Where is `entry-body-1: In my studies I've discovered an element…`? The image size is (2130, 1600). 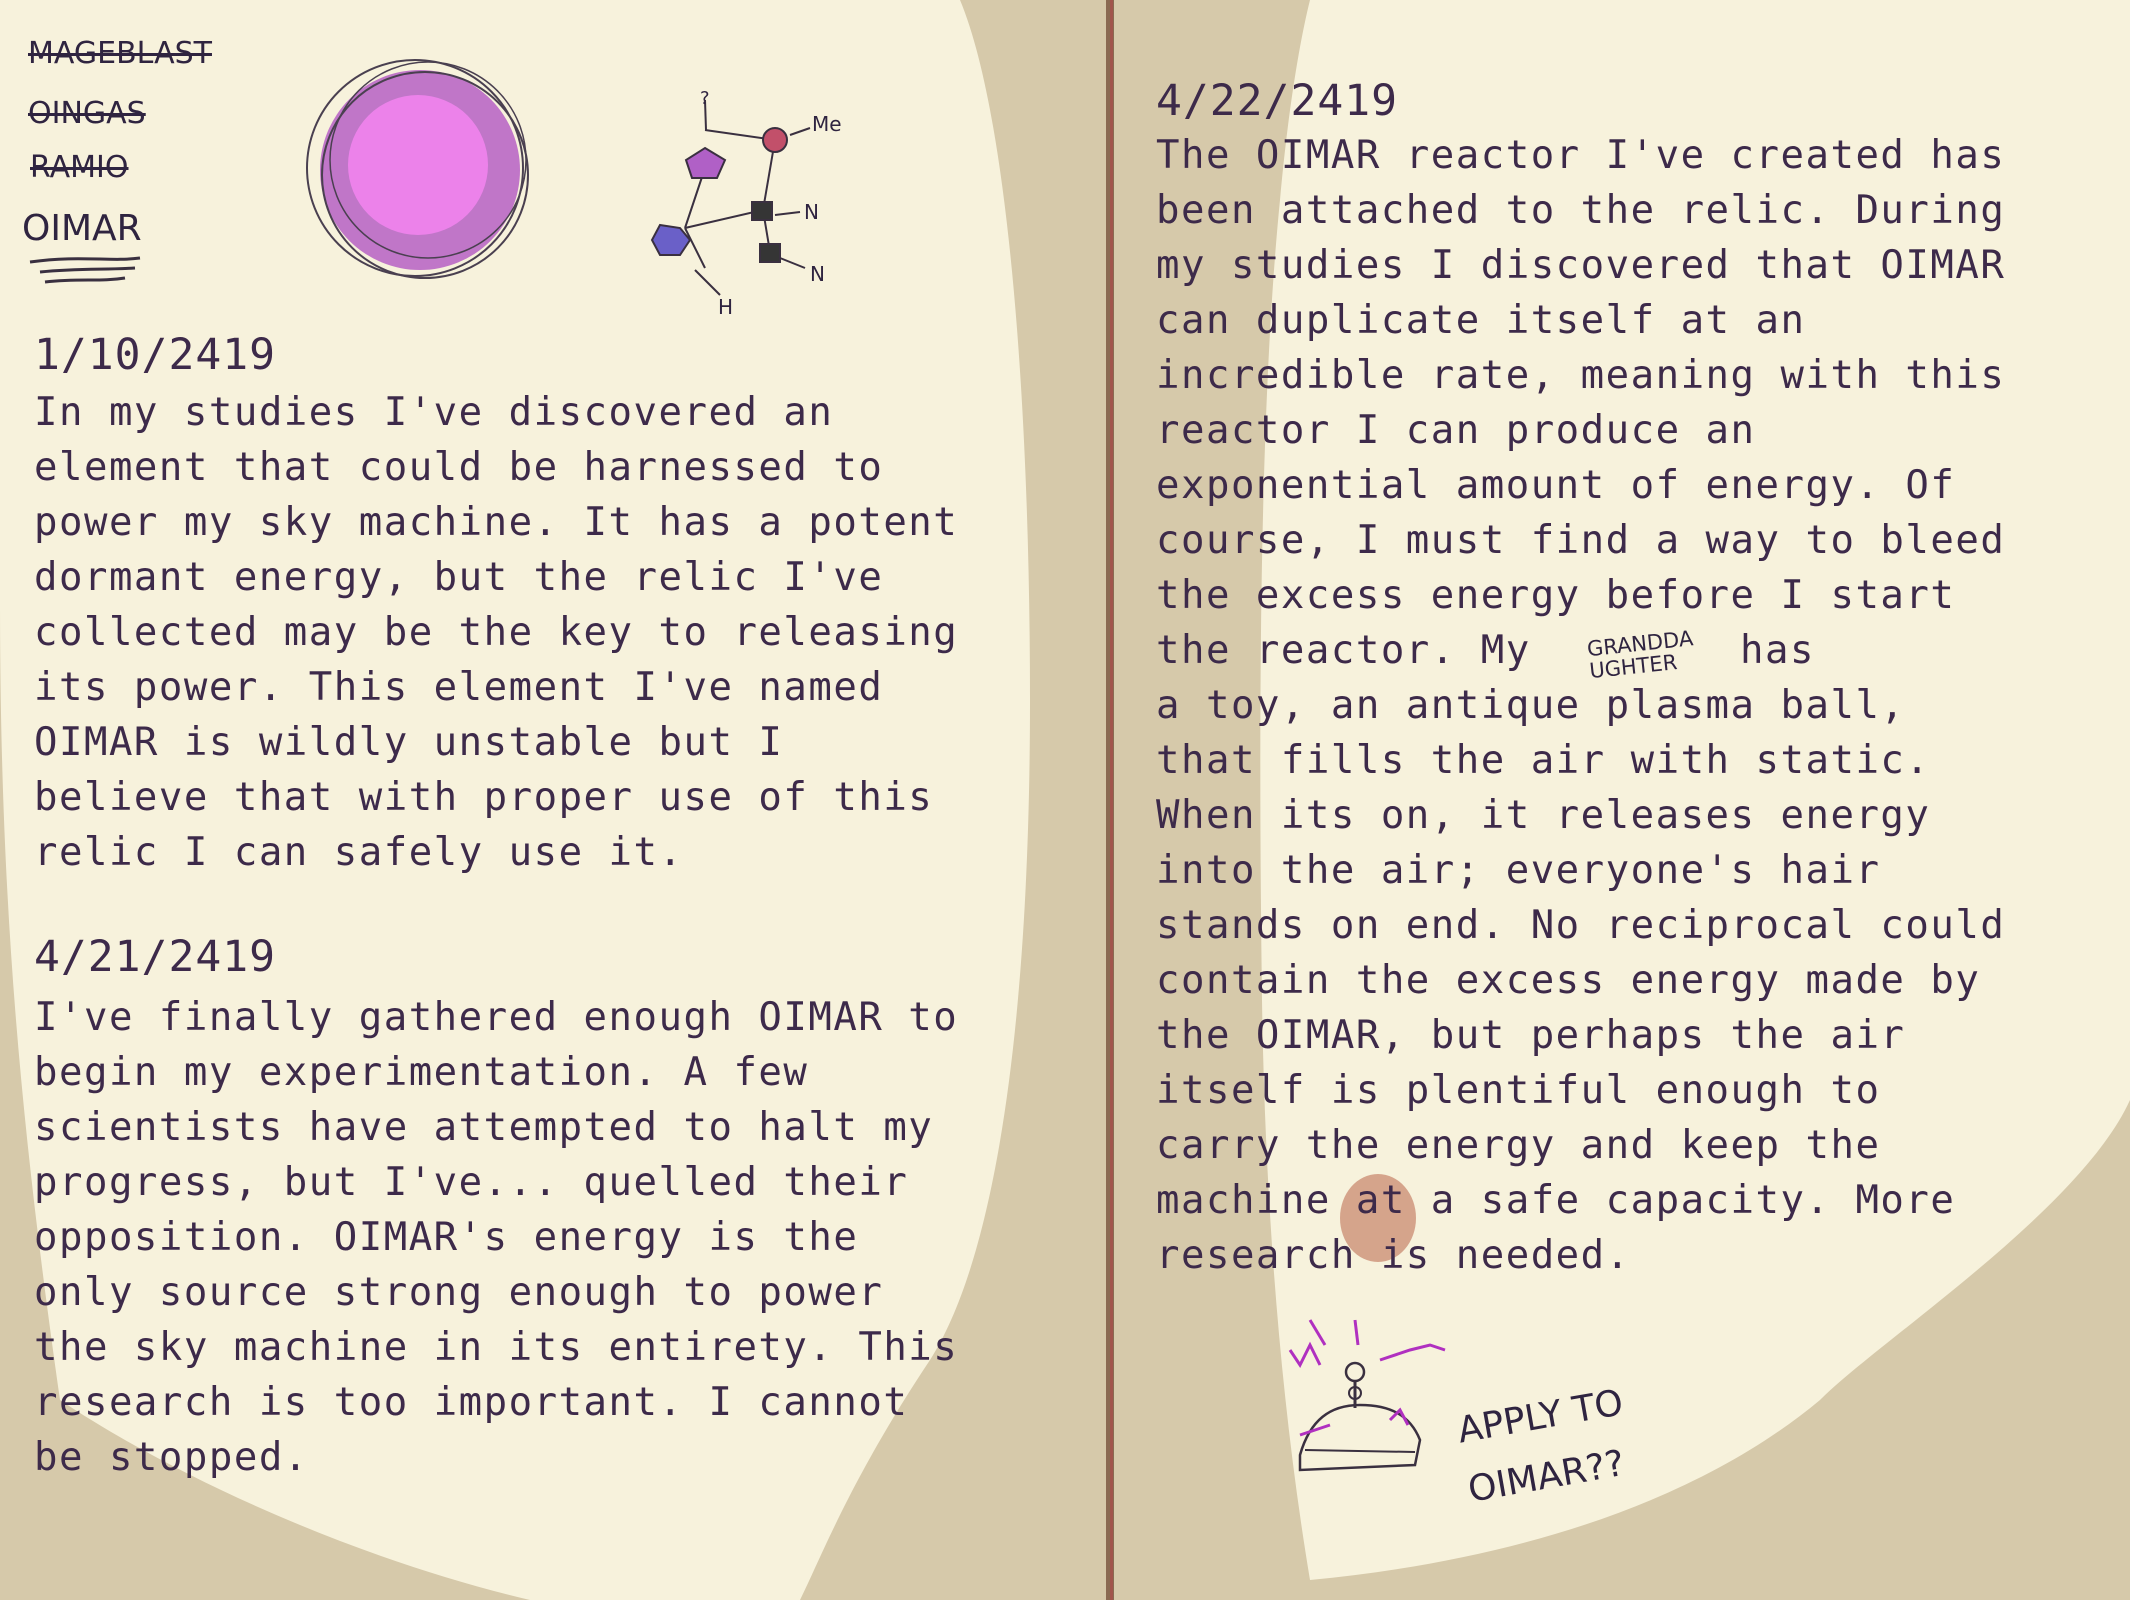 entry-body-1: In my studies I've discovered an element… is located at coordinates (496, 632).